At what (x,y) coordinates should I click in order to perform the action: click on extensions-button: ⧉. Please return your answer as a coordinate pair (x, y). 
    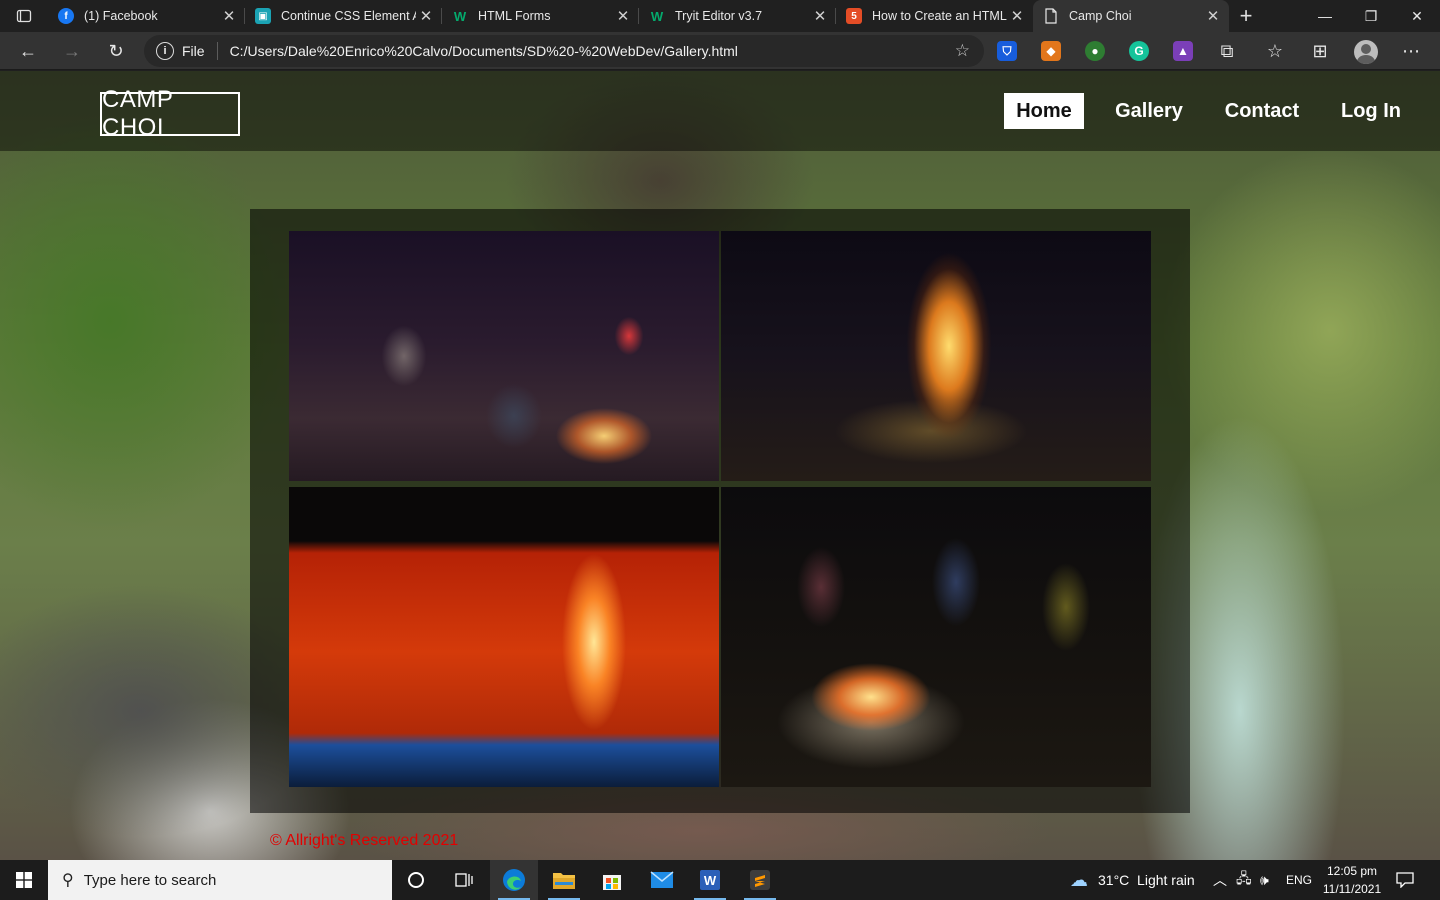
    Looking at the image, I should click on (1227, 51).